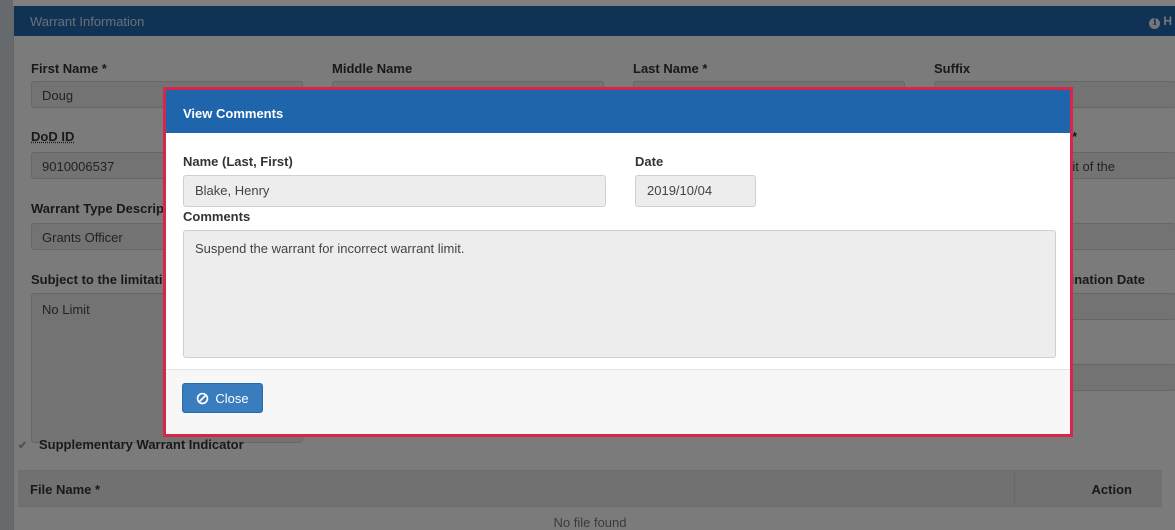  I want to click on close-button: Close, so click(222, 398).